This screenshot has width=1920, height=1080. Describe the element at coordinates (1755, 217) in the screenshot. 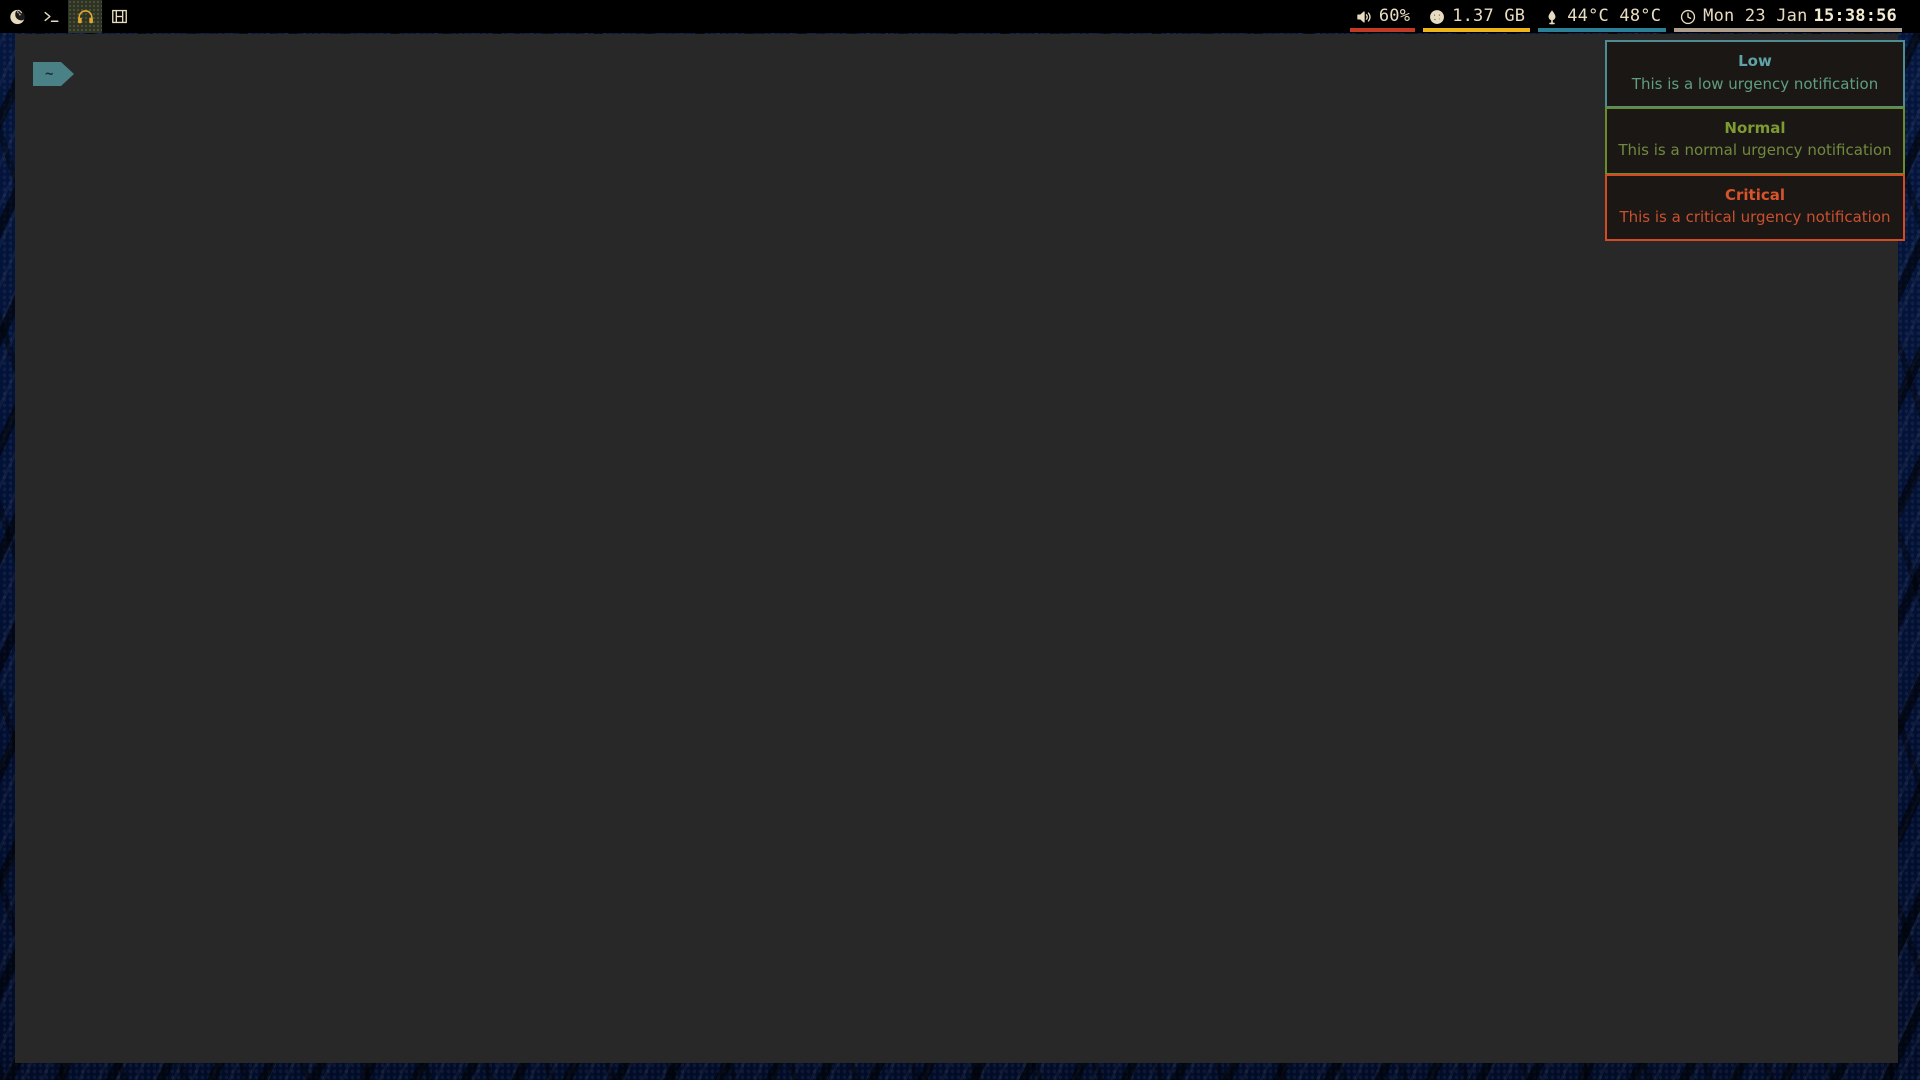

I see `notification-body: This is a critical urgency notification` at that location.